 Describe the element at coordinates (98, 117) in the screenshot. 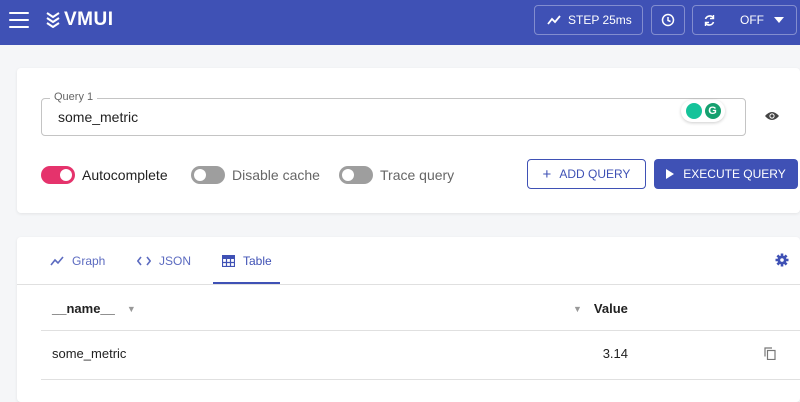

I see `query-value: some_metric` at that location.